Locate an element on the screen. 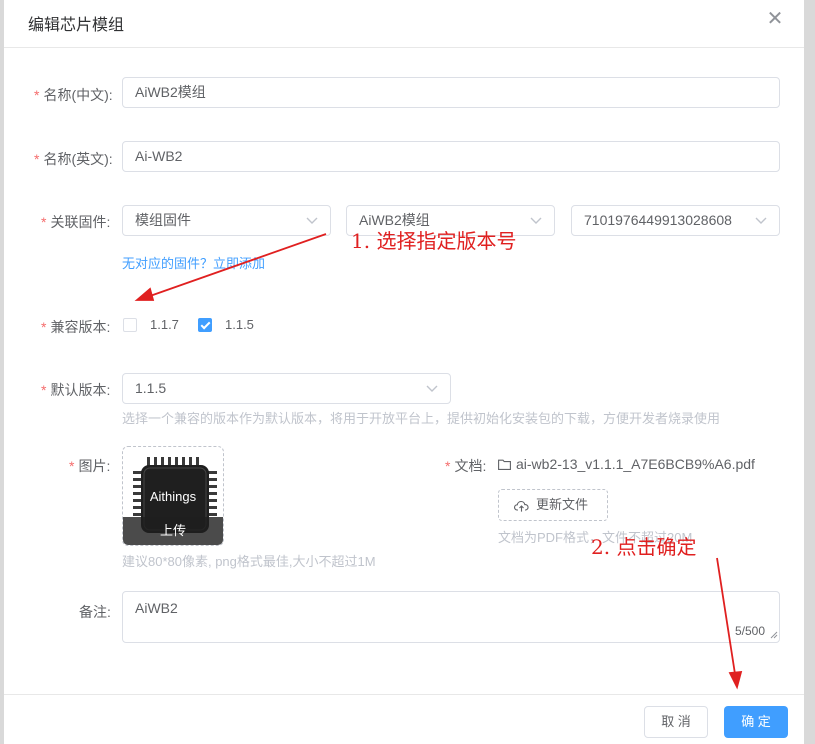 This screenshot has width=815, height=744. firmware-type-select: 模组固件 is located at coordinates (226, 220).